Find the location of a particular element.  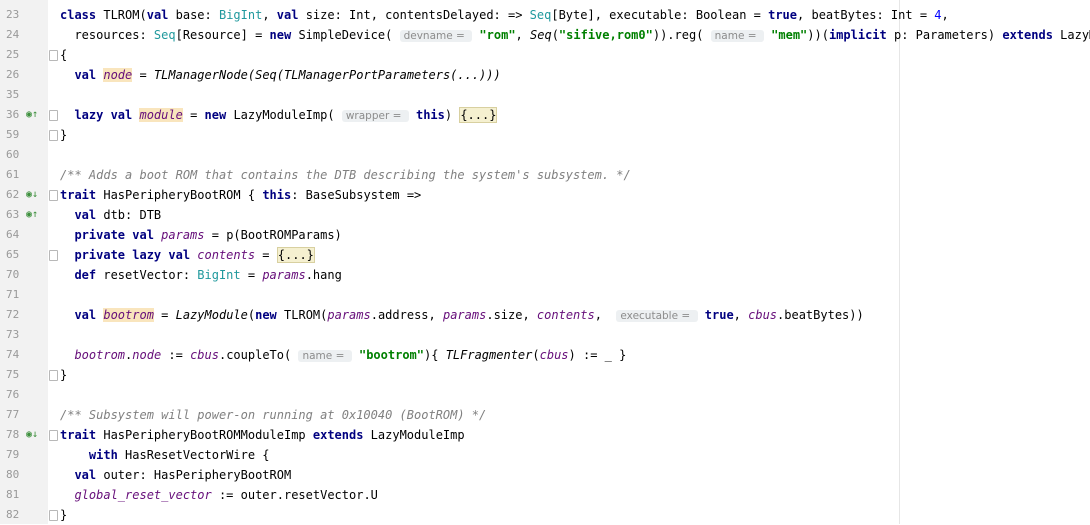

code-token: ( is located at coordinates (555, 35).